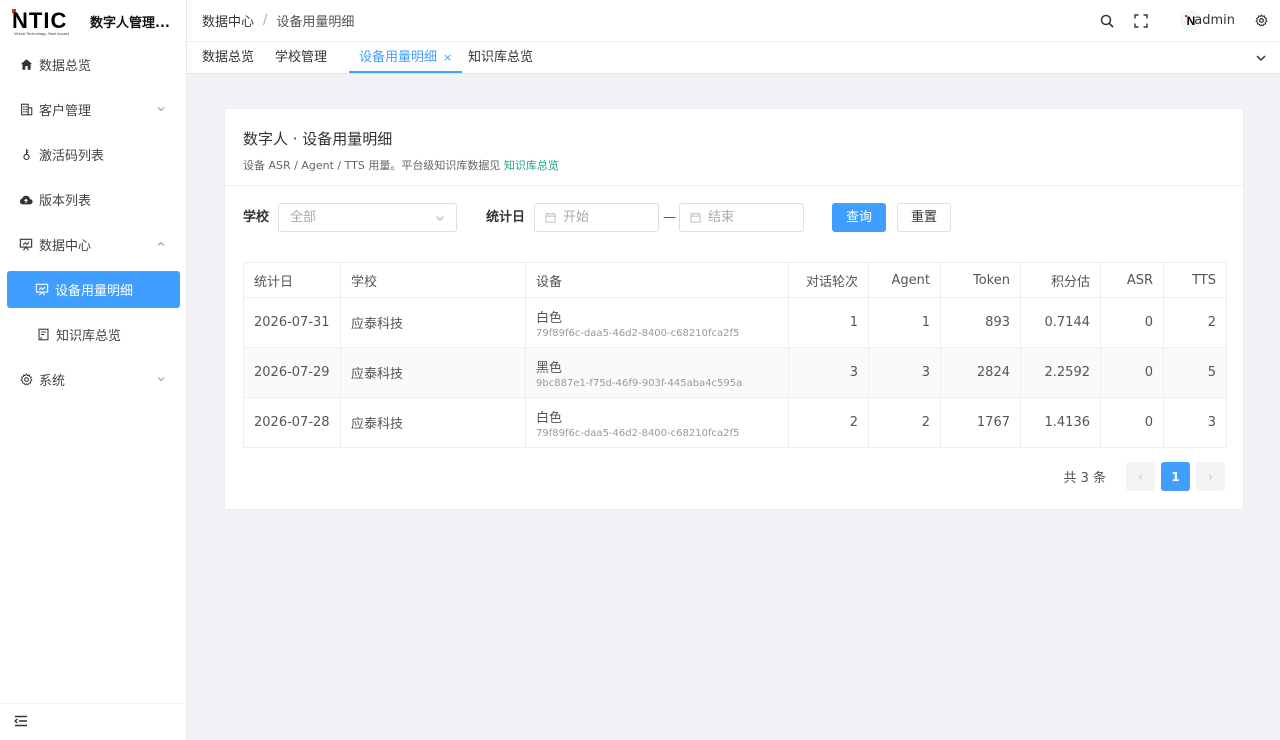  Describe the element at coordinates (89, 336) in the screenshot. I see `sidebar-subitem-label: 知识库总览` at that location.